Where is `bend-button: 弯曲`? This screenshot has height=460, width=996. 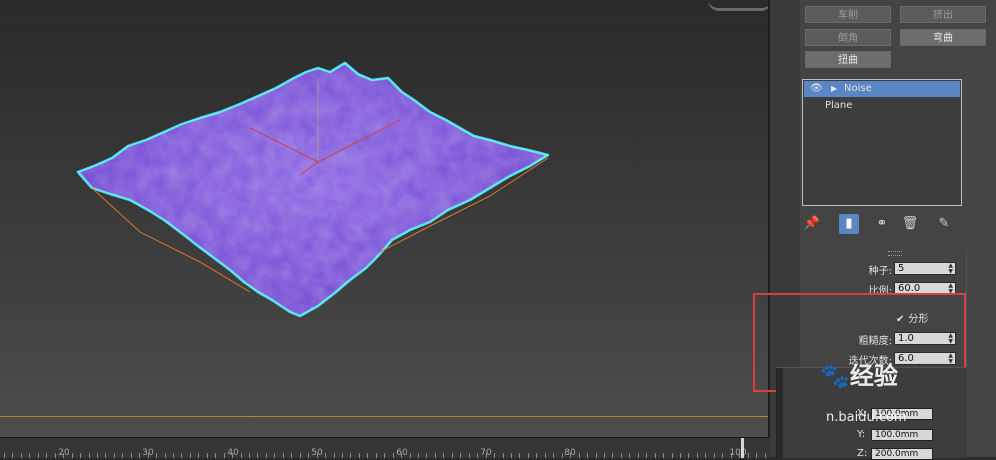 bend-button: 弯曲 is located at coordinates (943, 37).